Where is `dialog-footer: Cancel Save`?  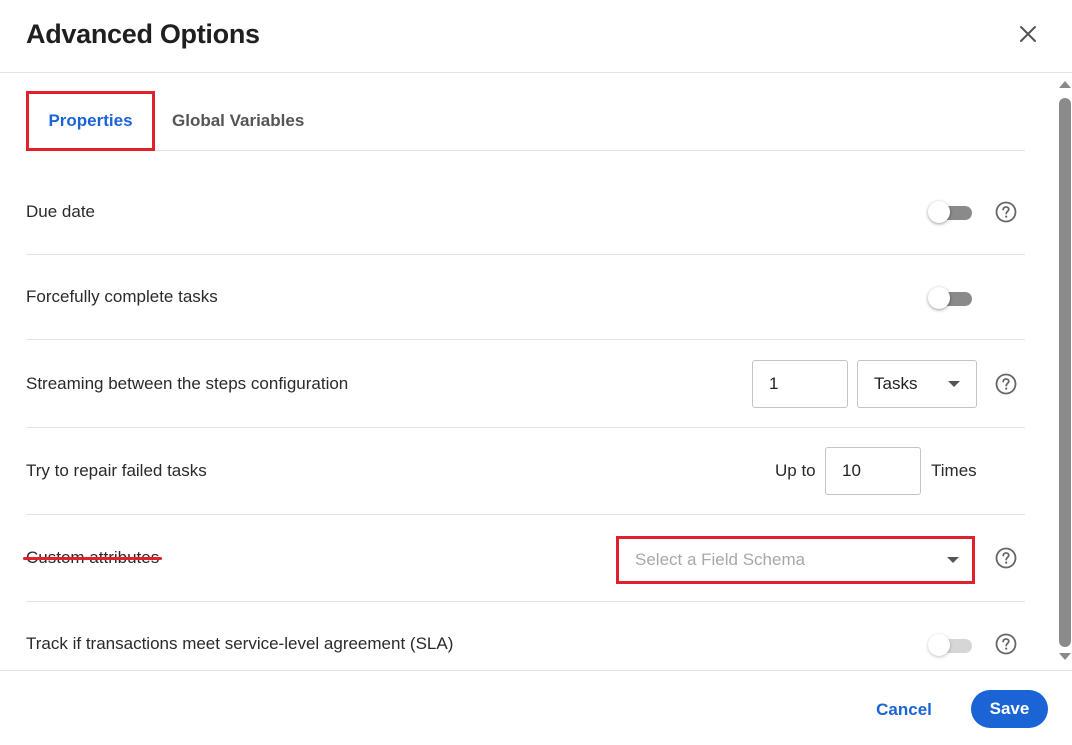
dialog-footer: Cancel Save is located at coordinates (536, 707).